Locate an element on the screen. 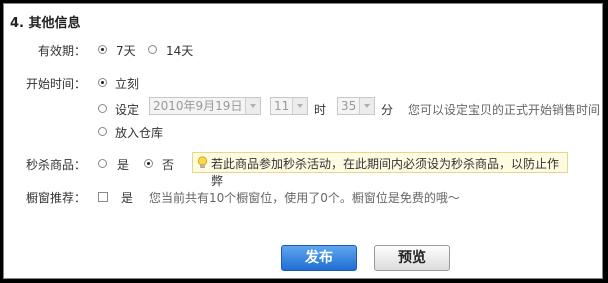 This screenshot has height=283, width=608. validity-7days-radio is located at coordinates (102, 49).